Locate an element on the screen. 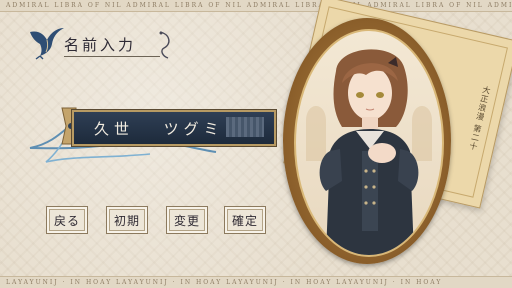 This screenshot has height=288, width=512. given-name: ツグミ is located at coordinates (193, 129).